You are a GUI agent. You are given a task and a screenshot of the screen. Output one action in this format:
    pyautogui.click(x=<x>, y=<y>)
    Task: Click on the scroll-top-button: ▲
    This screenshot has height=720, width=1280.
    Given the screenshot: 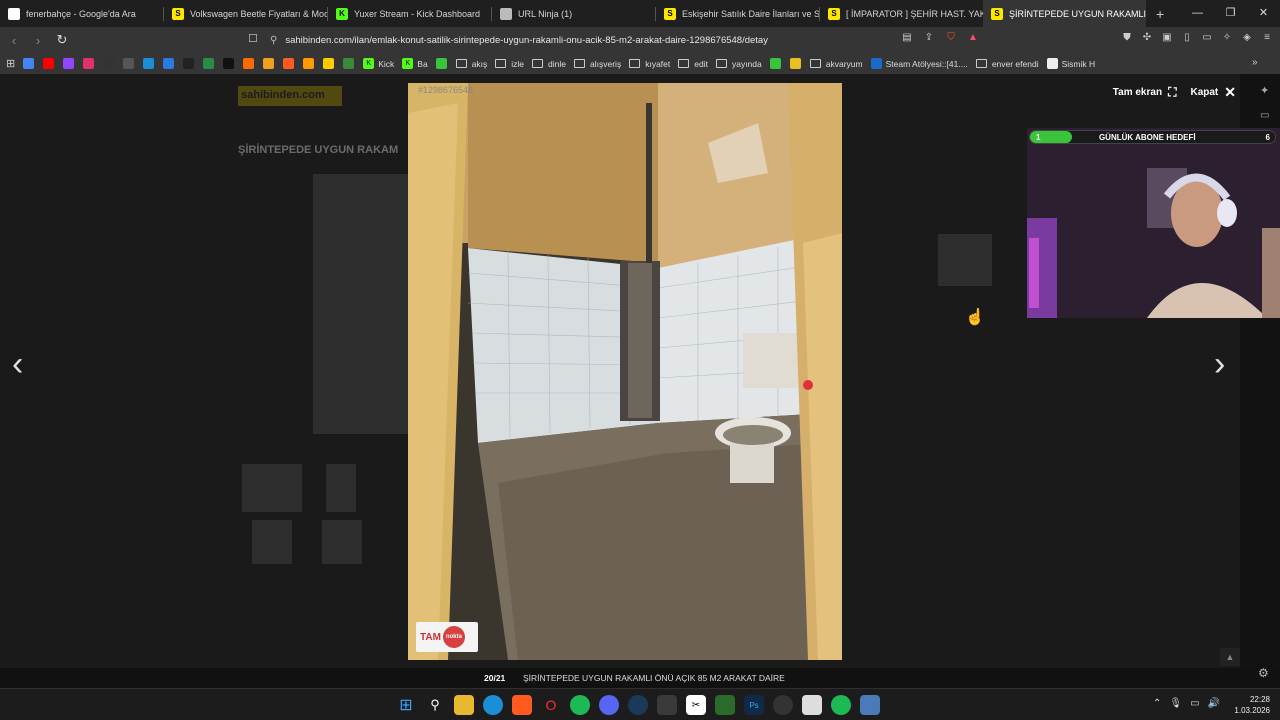 What is the action you would take?
    pyautogui.click(x=1230, y=657)
    